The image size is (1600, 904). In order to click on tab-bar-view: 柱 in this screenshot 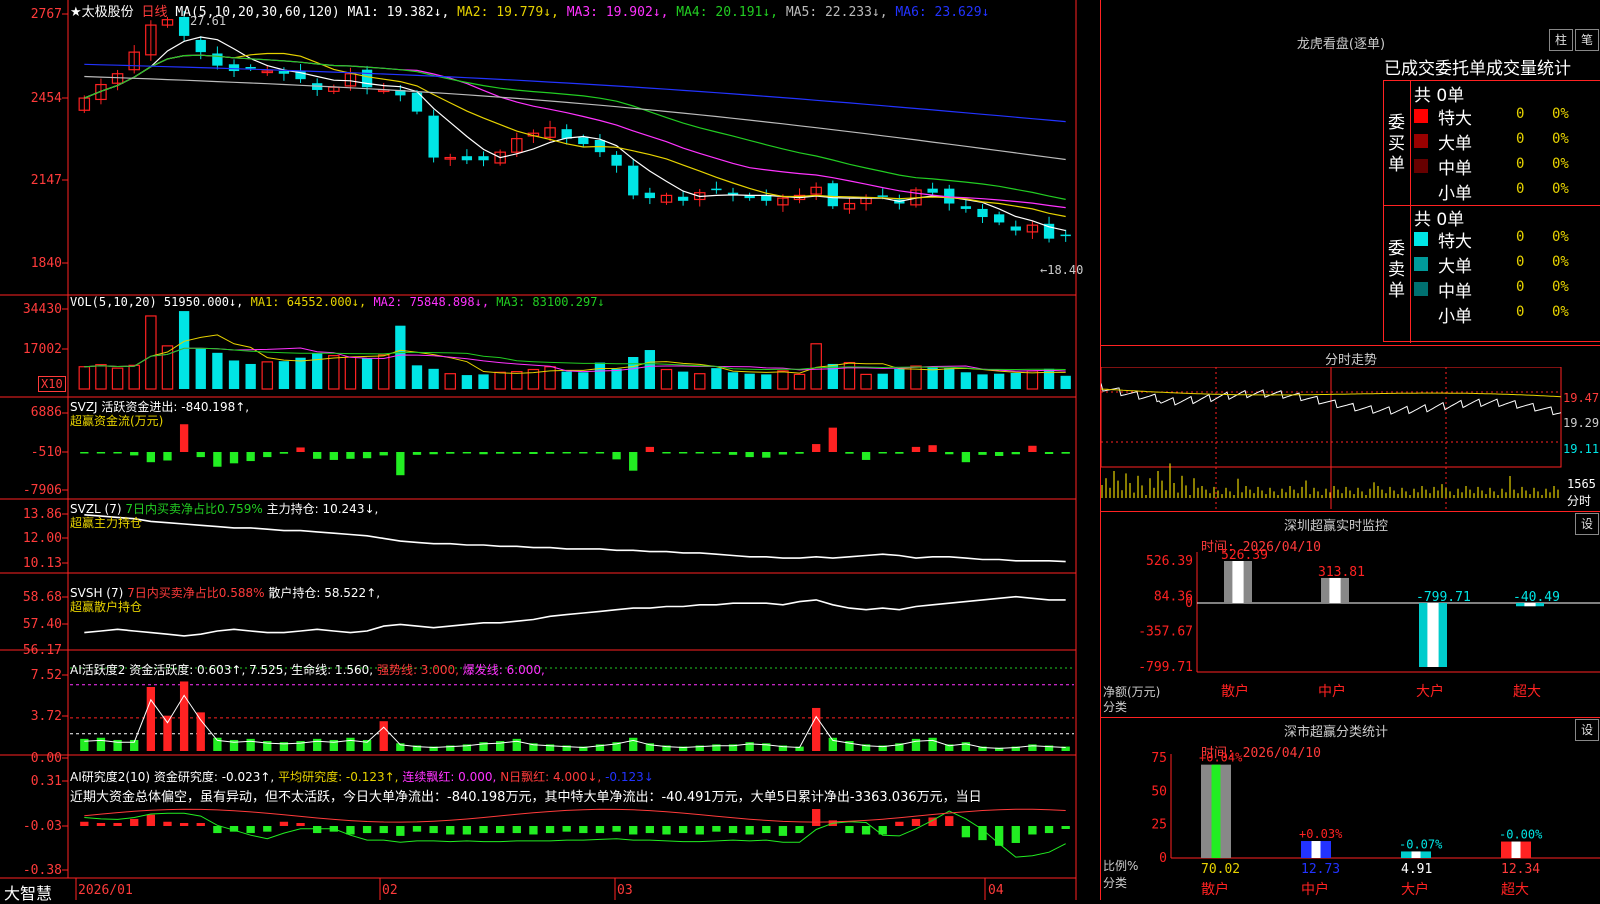, I will do `click(1561, 40)`.